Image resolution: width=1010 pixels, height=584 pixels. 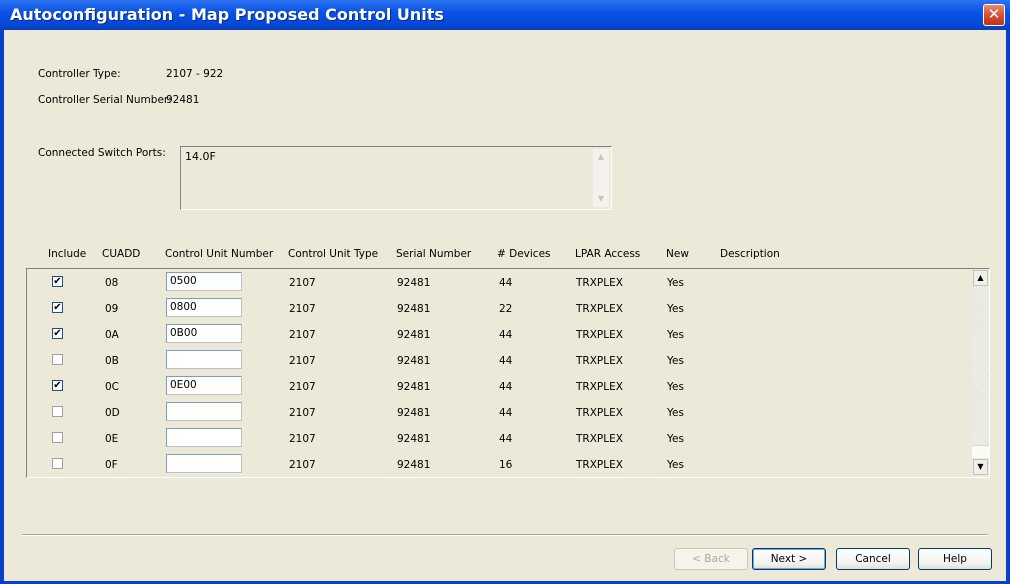 What do you see at coordinates (204, 307) in the screenshot?
I see `cu-number-input: 0800` at bounding box center [204, 307].